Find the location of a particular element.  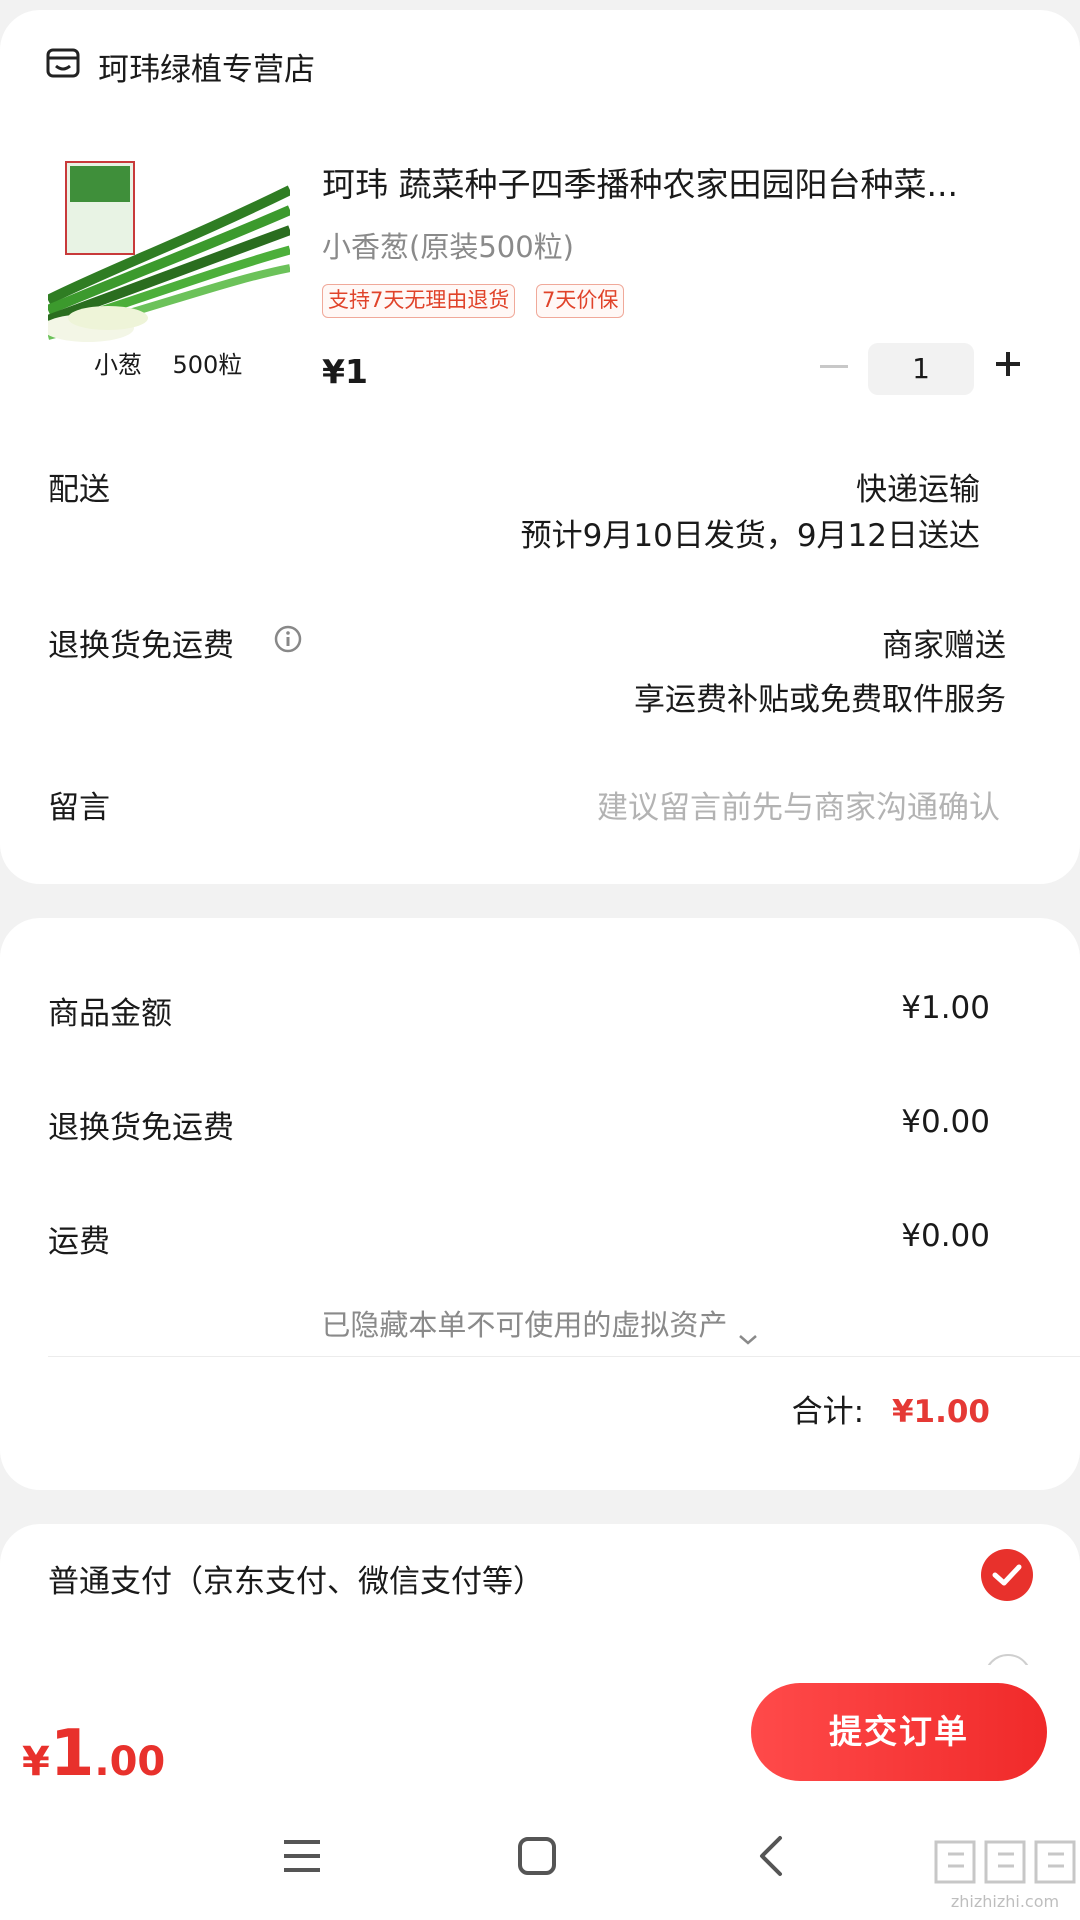

recent-apps-icon is located at coordinates (302, 1856).